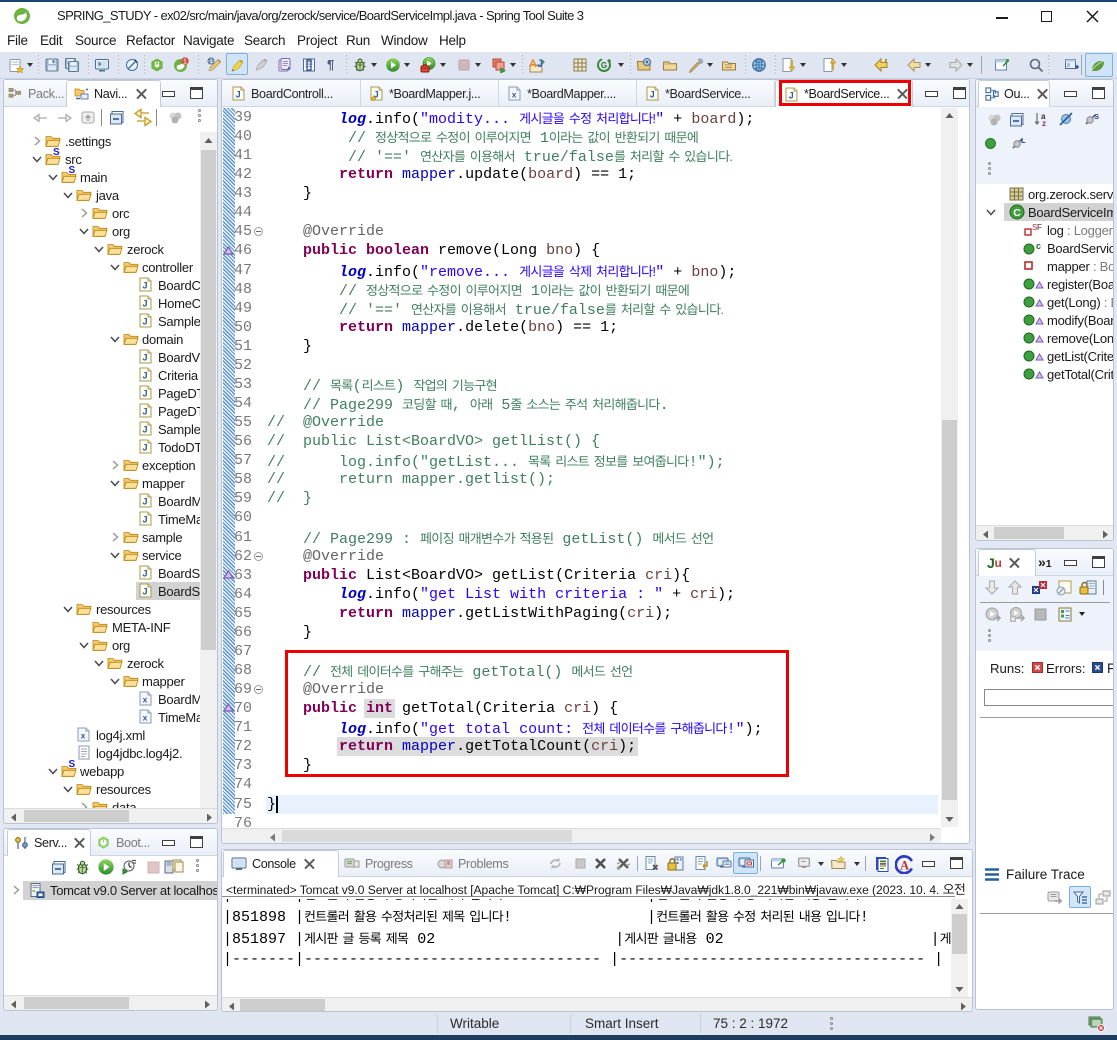  I want to click on svg-text: C, so click(1017, 213).